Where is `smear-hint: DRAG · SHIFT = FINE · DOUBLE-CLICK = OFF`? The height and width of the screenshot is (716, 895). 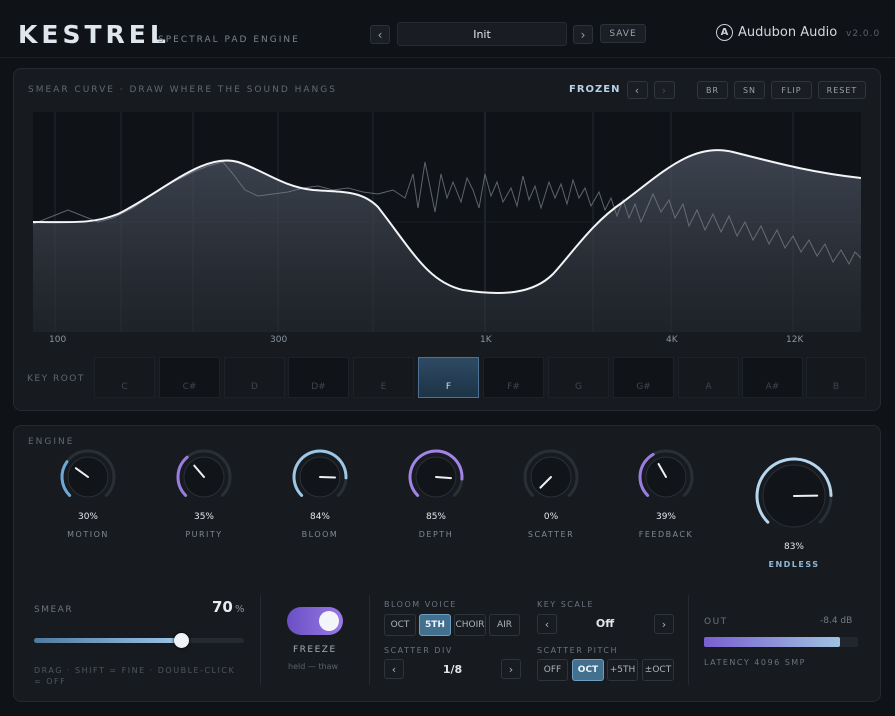
smear-hint: DRAG · SHIFT = FINE · DOUBLE-CLICK = OFF is located at coordinates (135, 676).